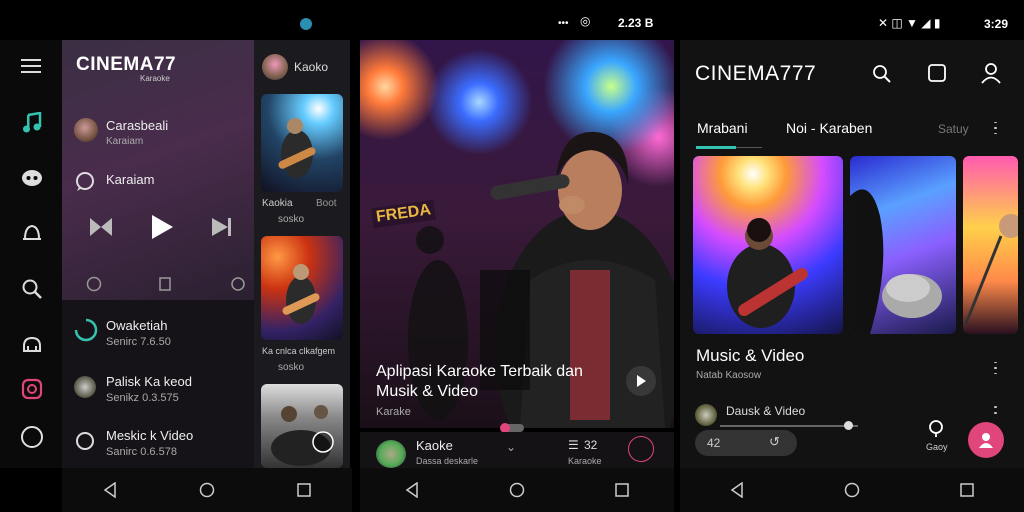 The width and height of the screenshot is (1024, 512). Describe the element at coordinates (852, 20) in the screenshot. I see `status-bar: ✕ ◫ ▼ ◢ ▮ 3:29` at that location.